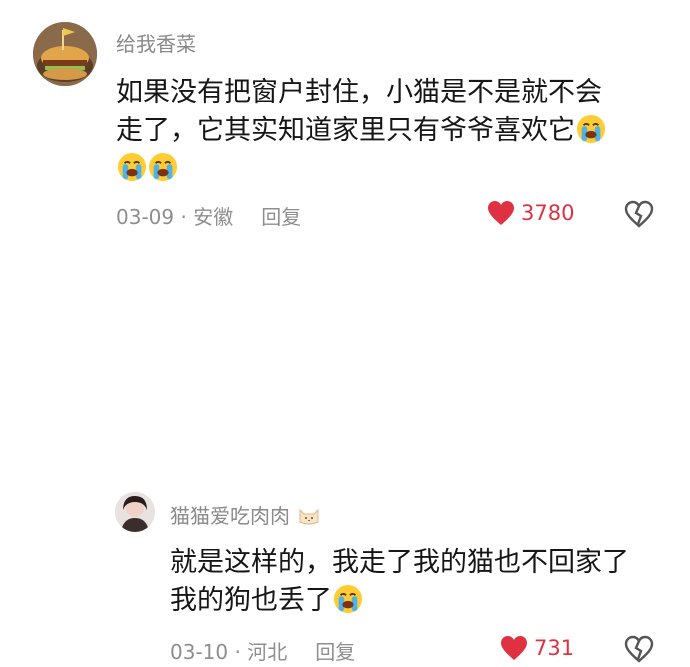 The image size is (690, 667). I want to click on burger-avatar-image, so click(65, 54).